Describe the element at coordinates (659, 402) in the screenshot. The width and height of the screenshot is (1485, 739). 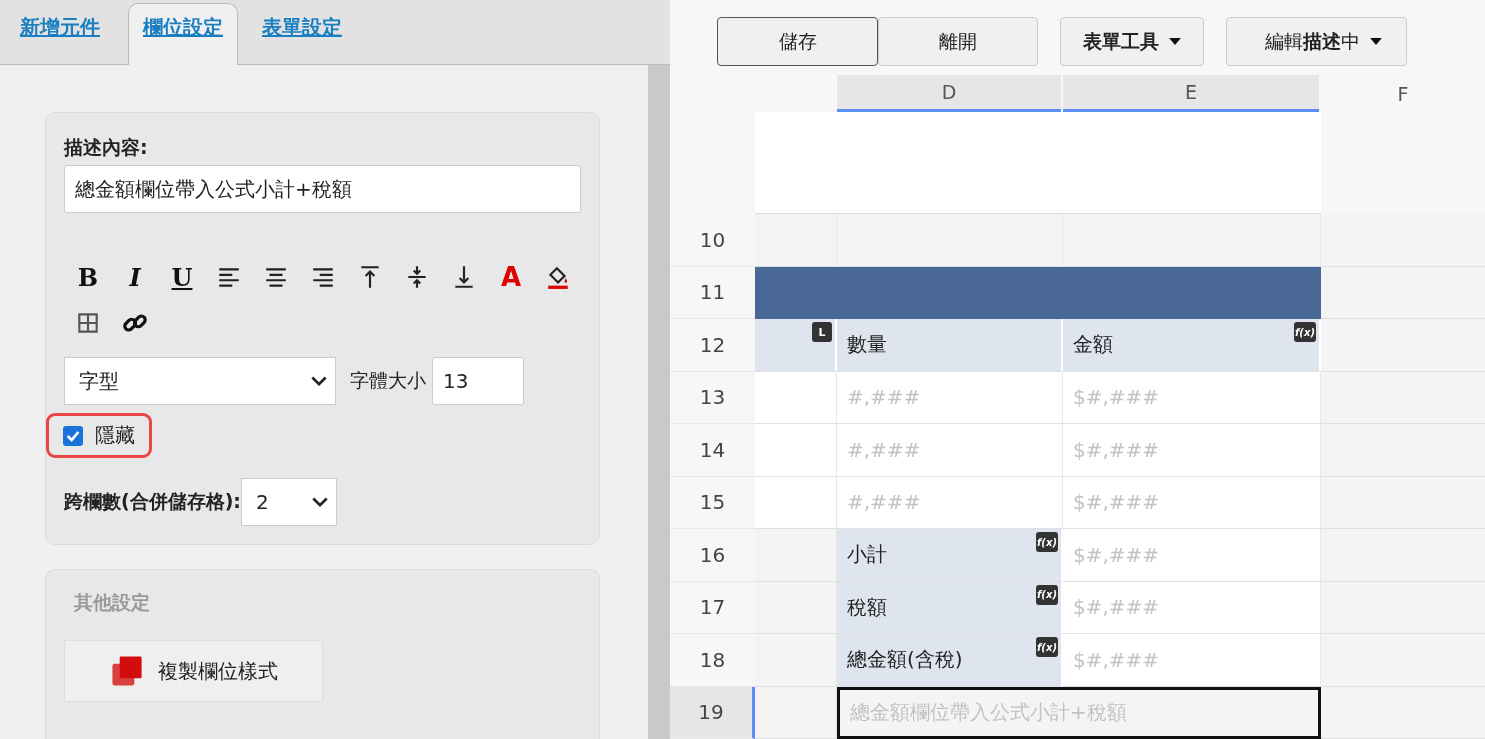
I see `scrollbar` at that location.